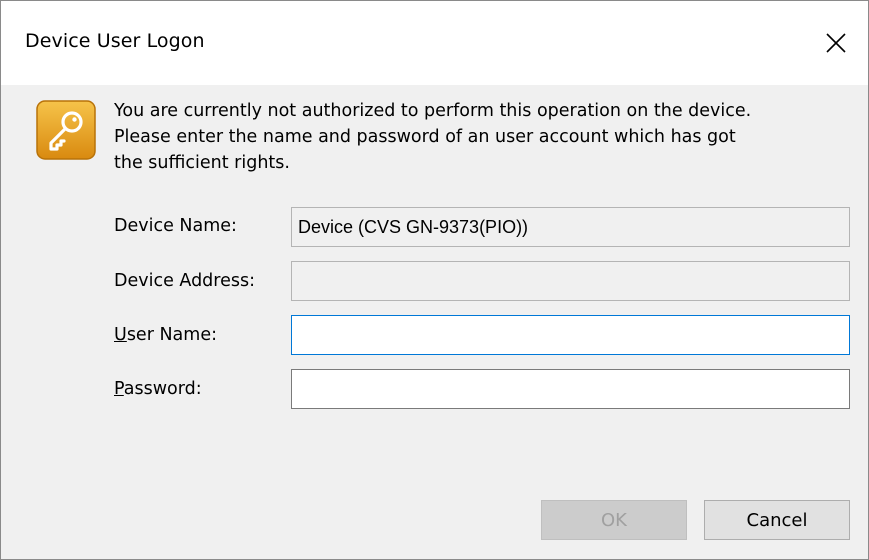 This screenshot has width=869, height=560. I want to click on cancel-button: Cancel, so click(777, 520).